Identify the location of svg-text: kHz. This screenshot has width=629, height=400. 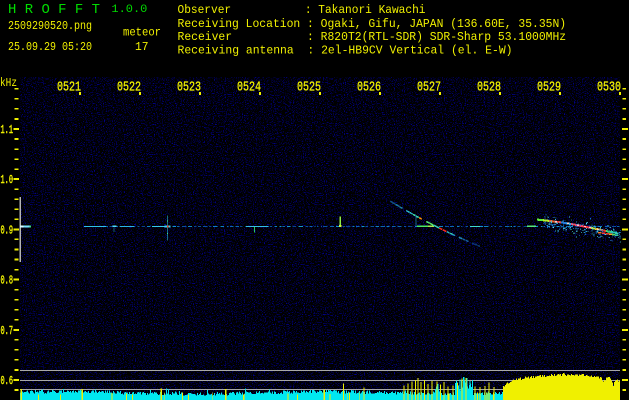
(8, 83).